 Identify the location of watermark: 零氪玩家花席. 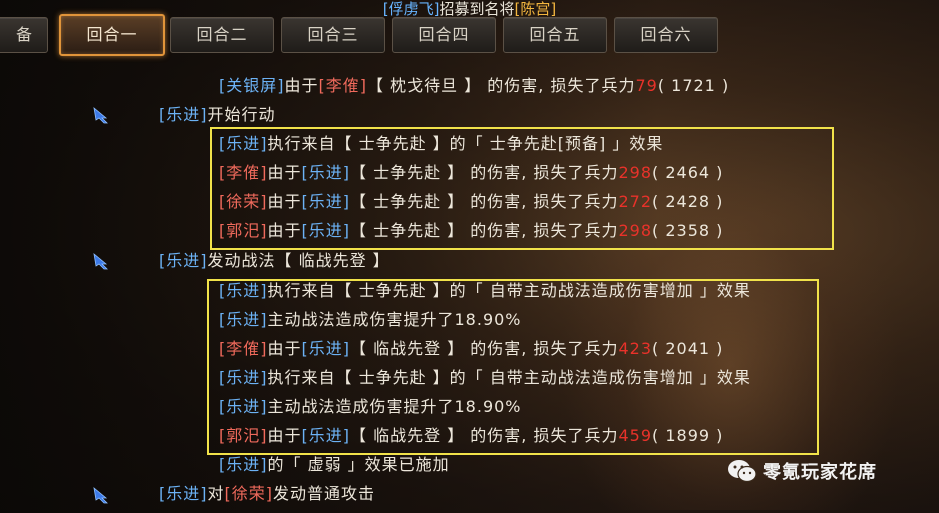
(802, 471).